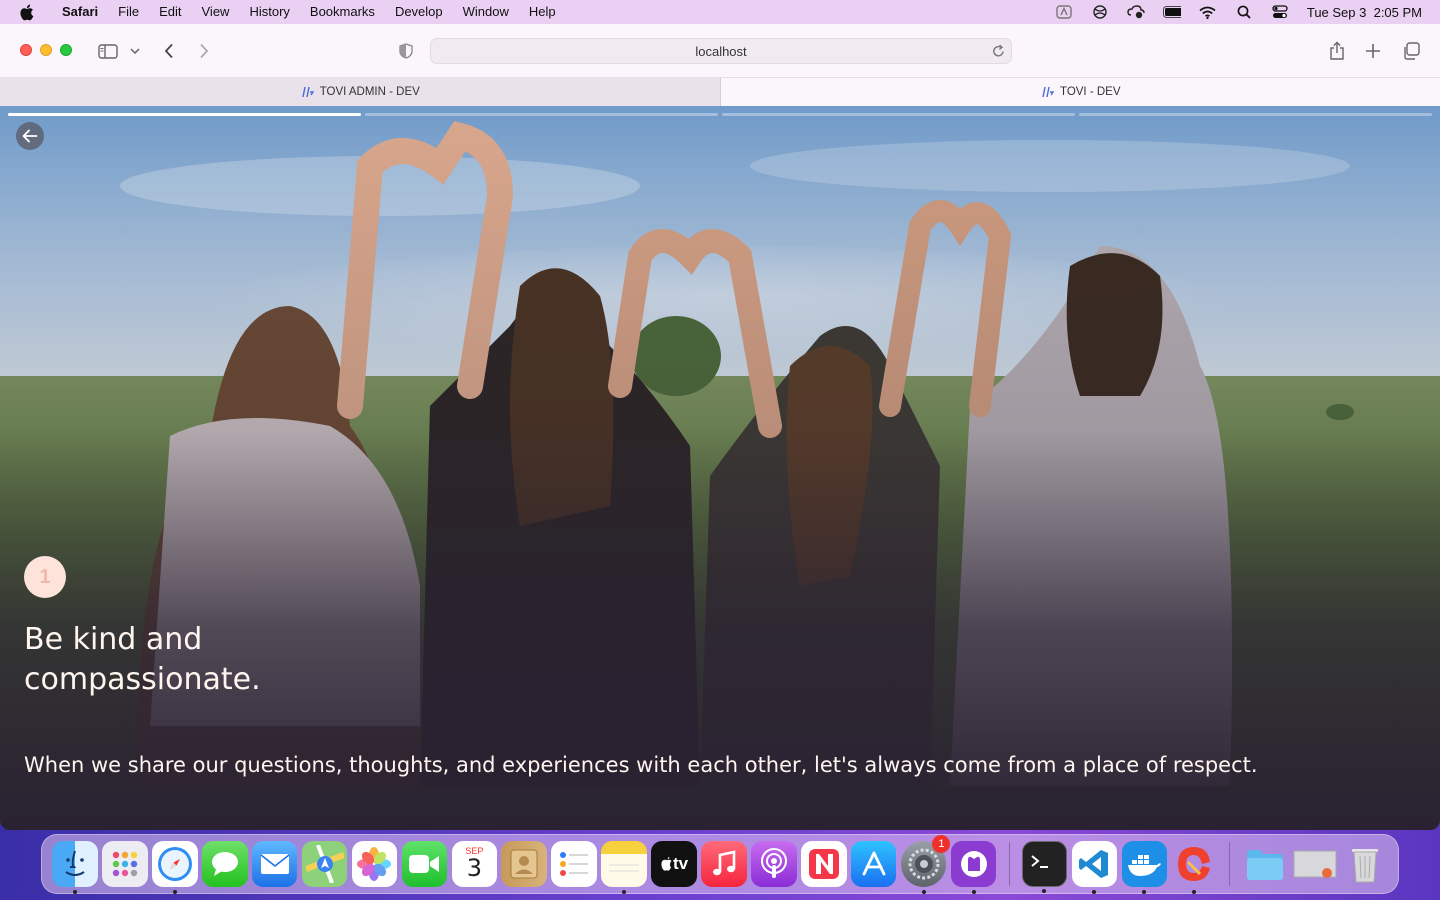  Describe the element at coordinates (424, 864) in the screenshot. I see `facetime-icon` at that location.